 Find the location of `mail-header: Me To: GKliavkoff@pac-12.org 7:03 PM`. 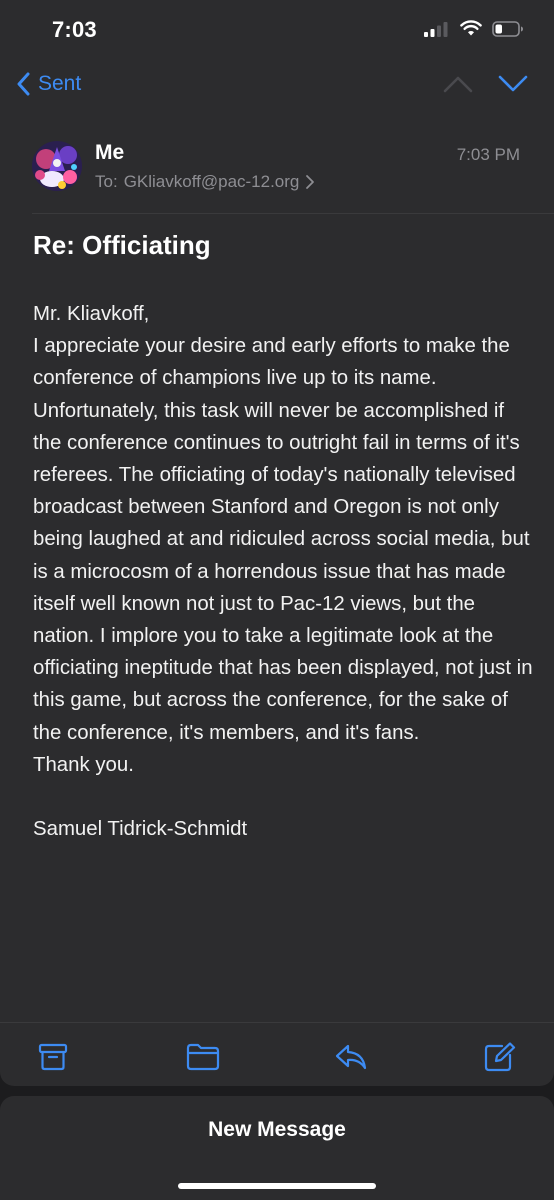

mail-header: Me To: GKliavkoff@pac-12.org 7:03 PM is located at coordinates (277, 173).